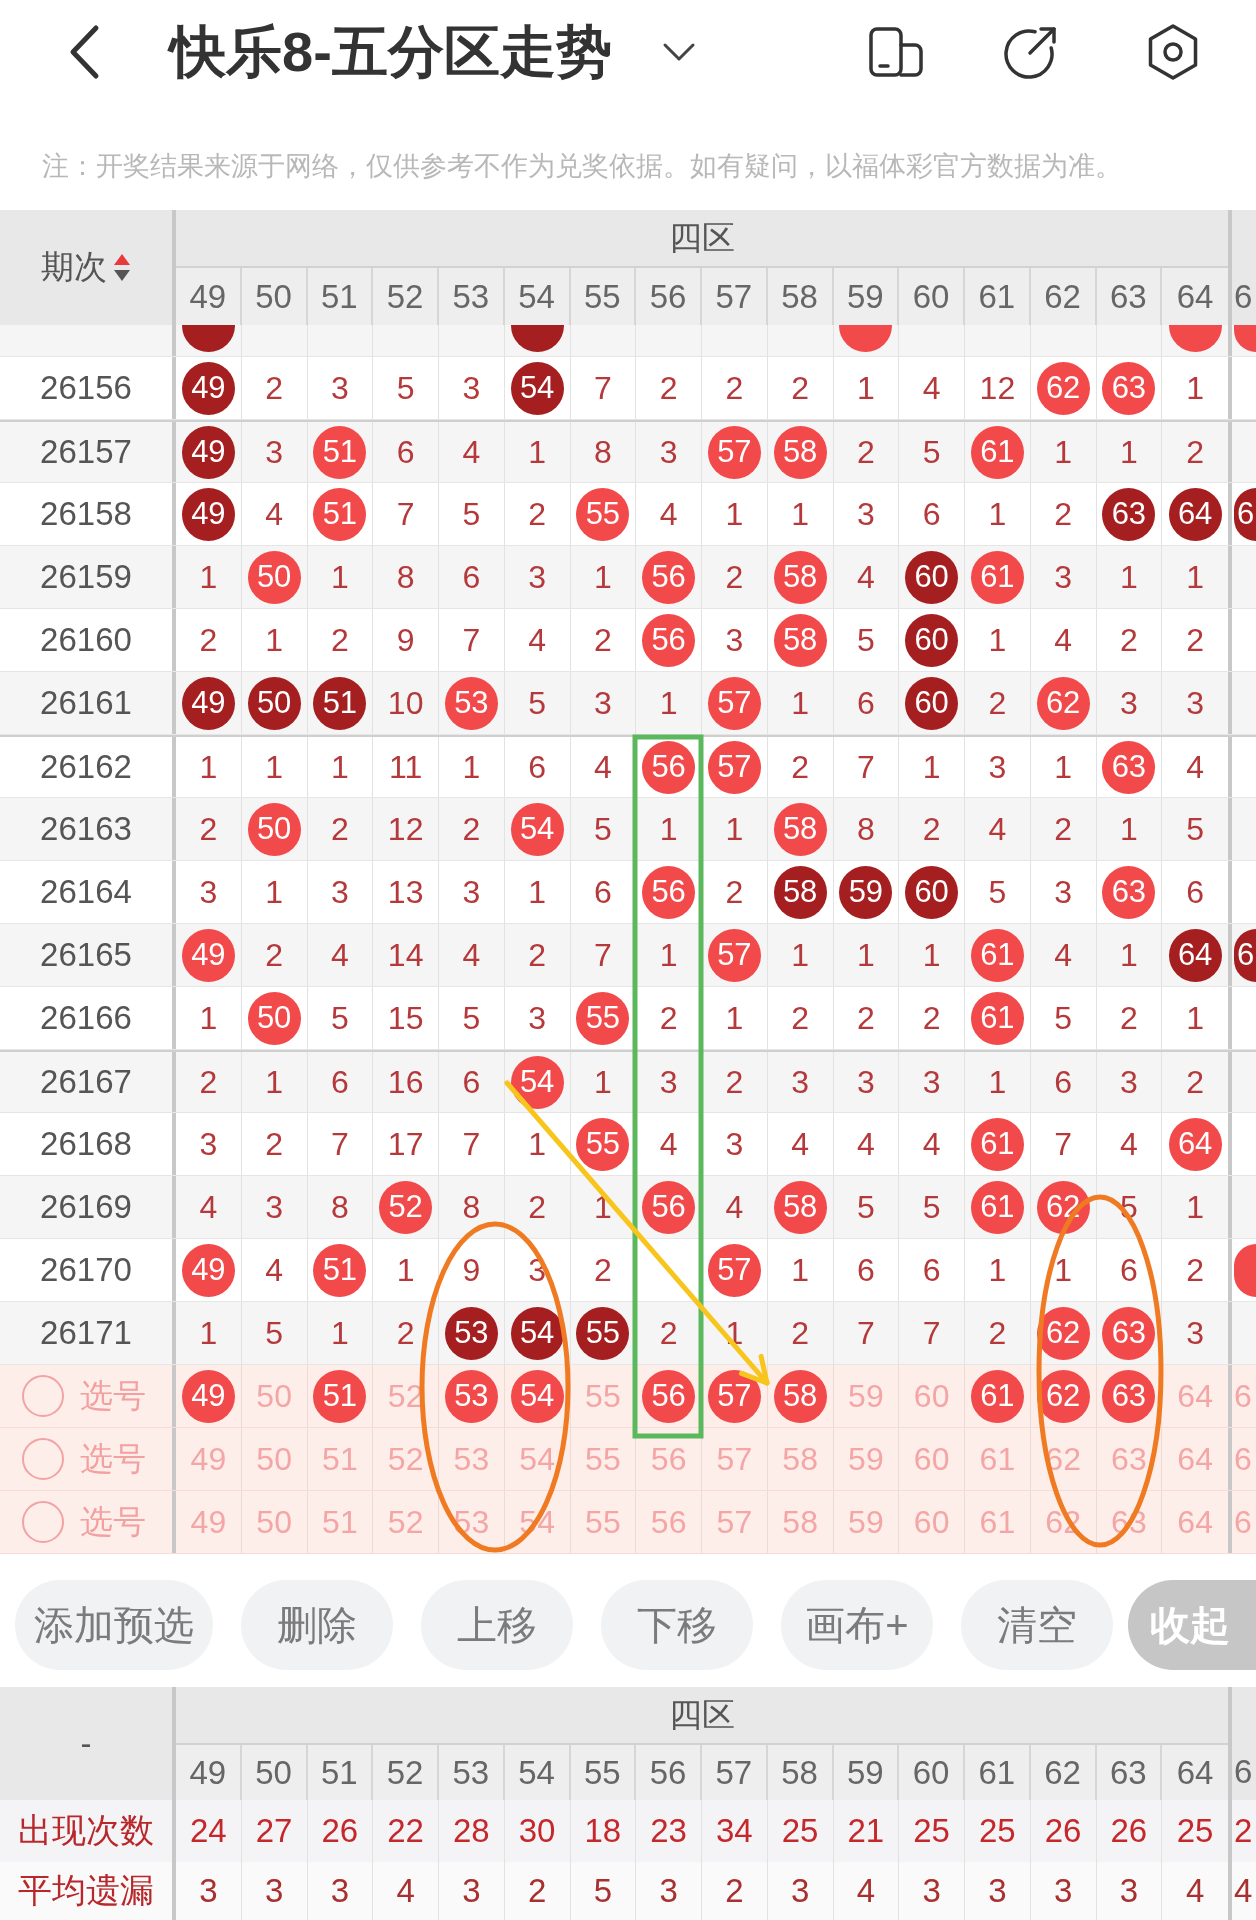 This screenshot has height=1920, width=1256. What do you see at coordinates (1030, 52) in the screenshot?
I see `share-icon` at bounding box center [1030, 52].